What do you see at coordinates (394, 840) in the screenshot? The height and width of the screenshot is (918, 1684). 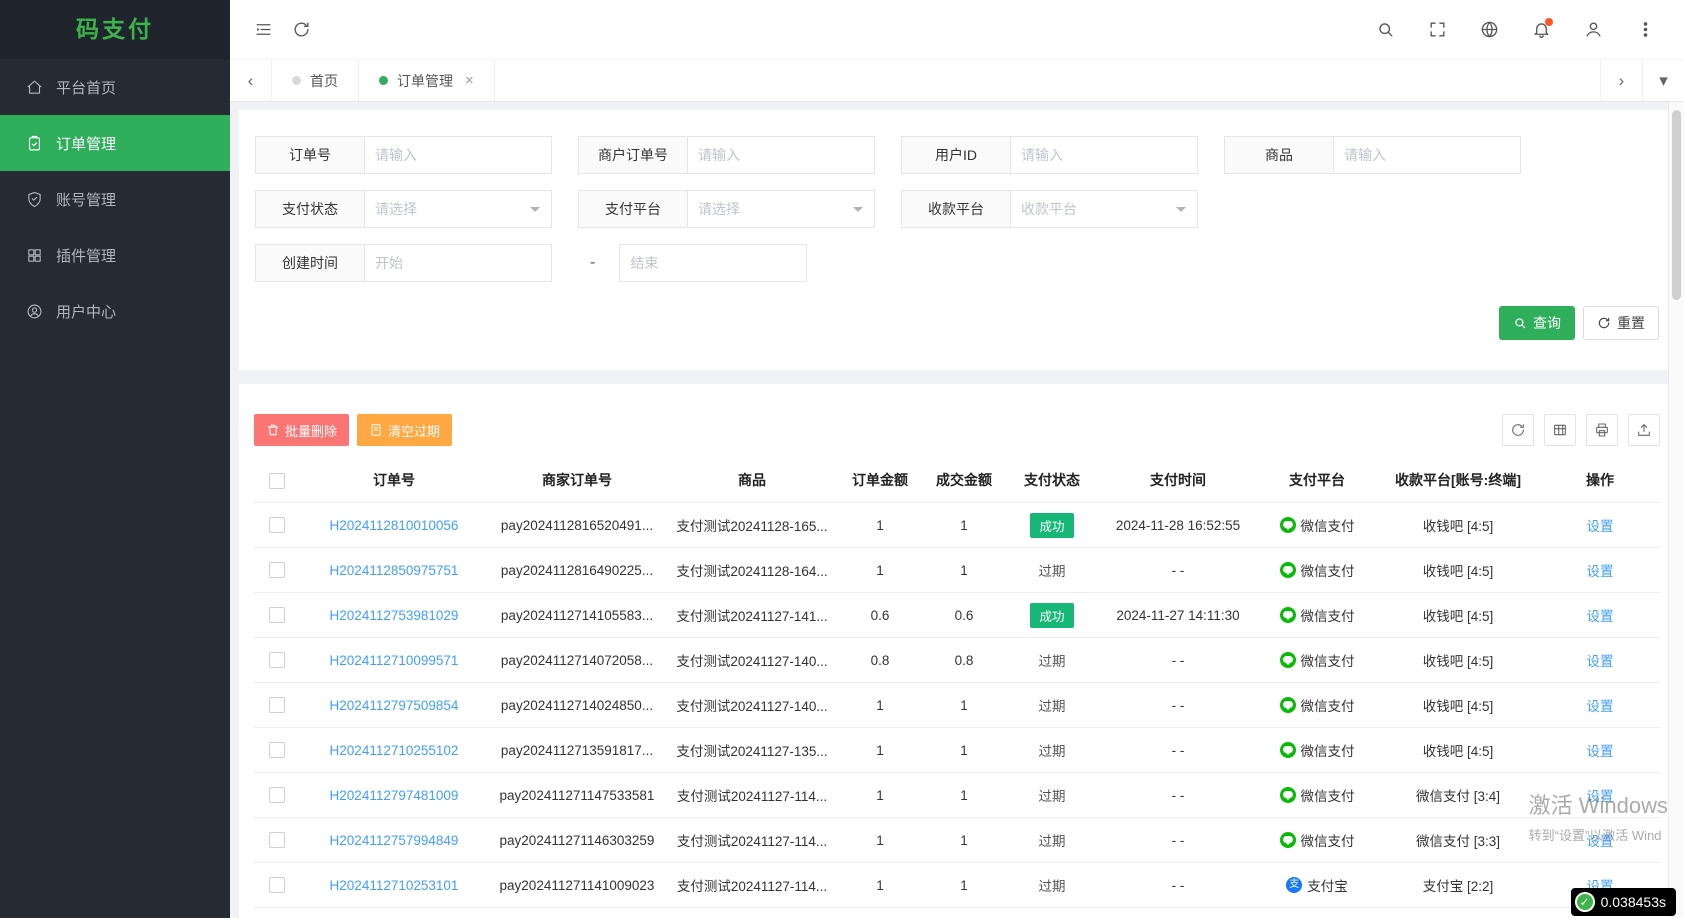 I see `order-no-link: H2024112757994849` at bounding box center [394, 840].